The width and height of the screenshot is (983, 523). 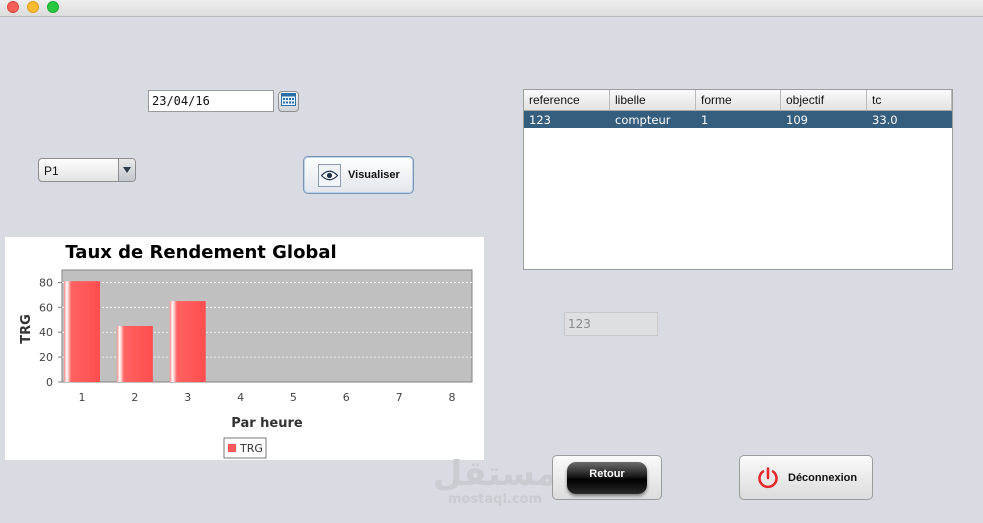 What do you see at coordinates (705, 120) in the screenshot?
I see `table-cell-forme: 1` at bounding box center [705, 120].